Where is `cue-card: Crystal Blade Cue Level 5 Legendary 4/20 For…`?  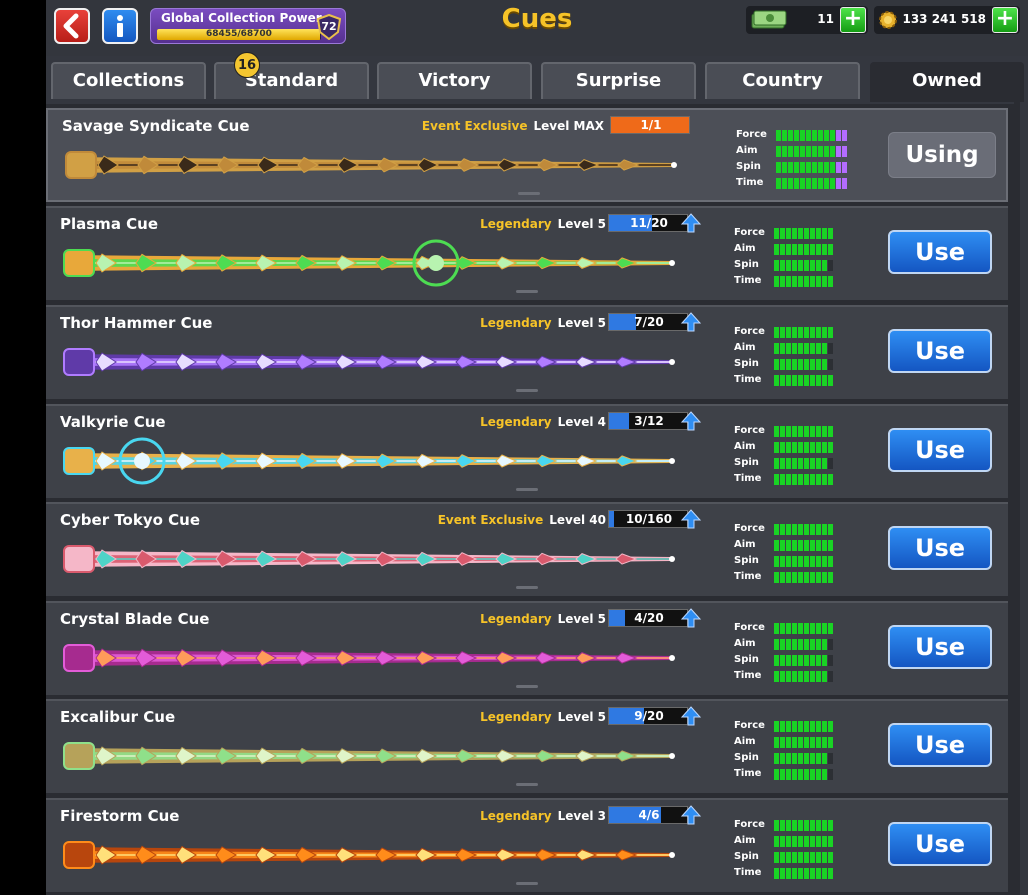 cue-card: Crystal Blade Cue Level 5 Legendary 4/20 For… is located at coordinates (527, 648).